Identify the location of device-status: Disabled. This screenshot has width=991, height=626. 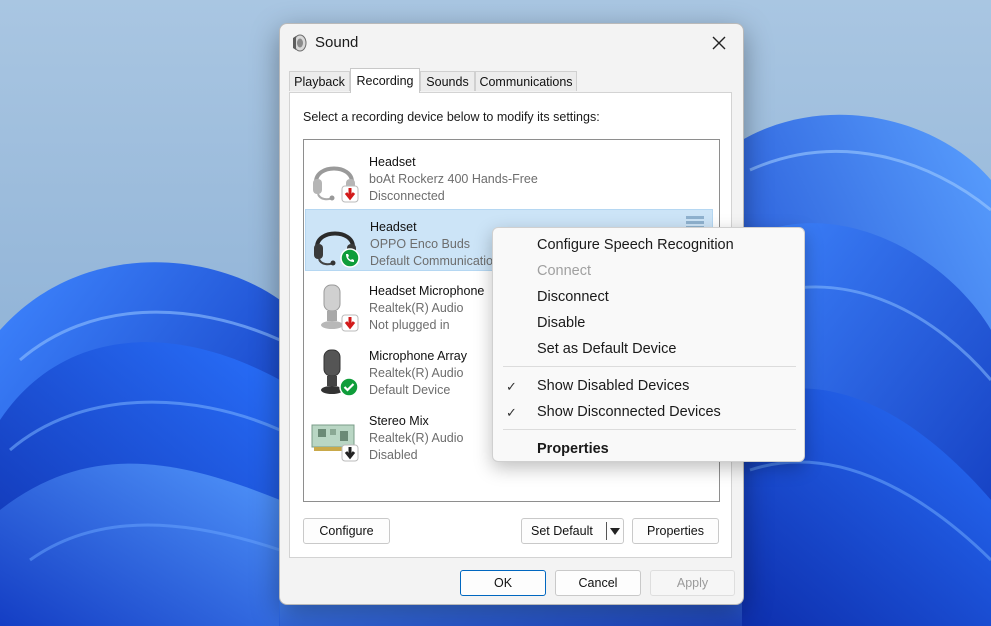
(393, 455).